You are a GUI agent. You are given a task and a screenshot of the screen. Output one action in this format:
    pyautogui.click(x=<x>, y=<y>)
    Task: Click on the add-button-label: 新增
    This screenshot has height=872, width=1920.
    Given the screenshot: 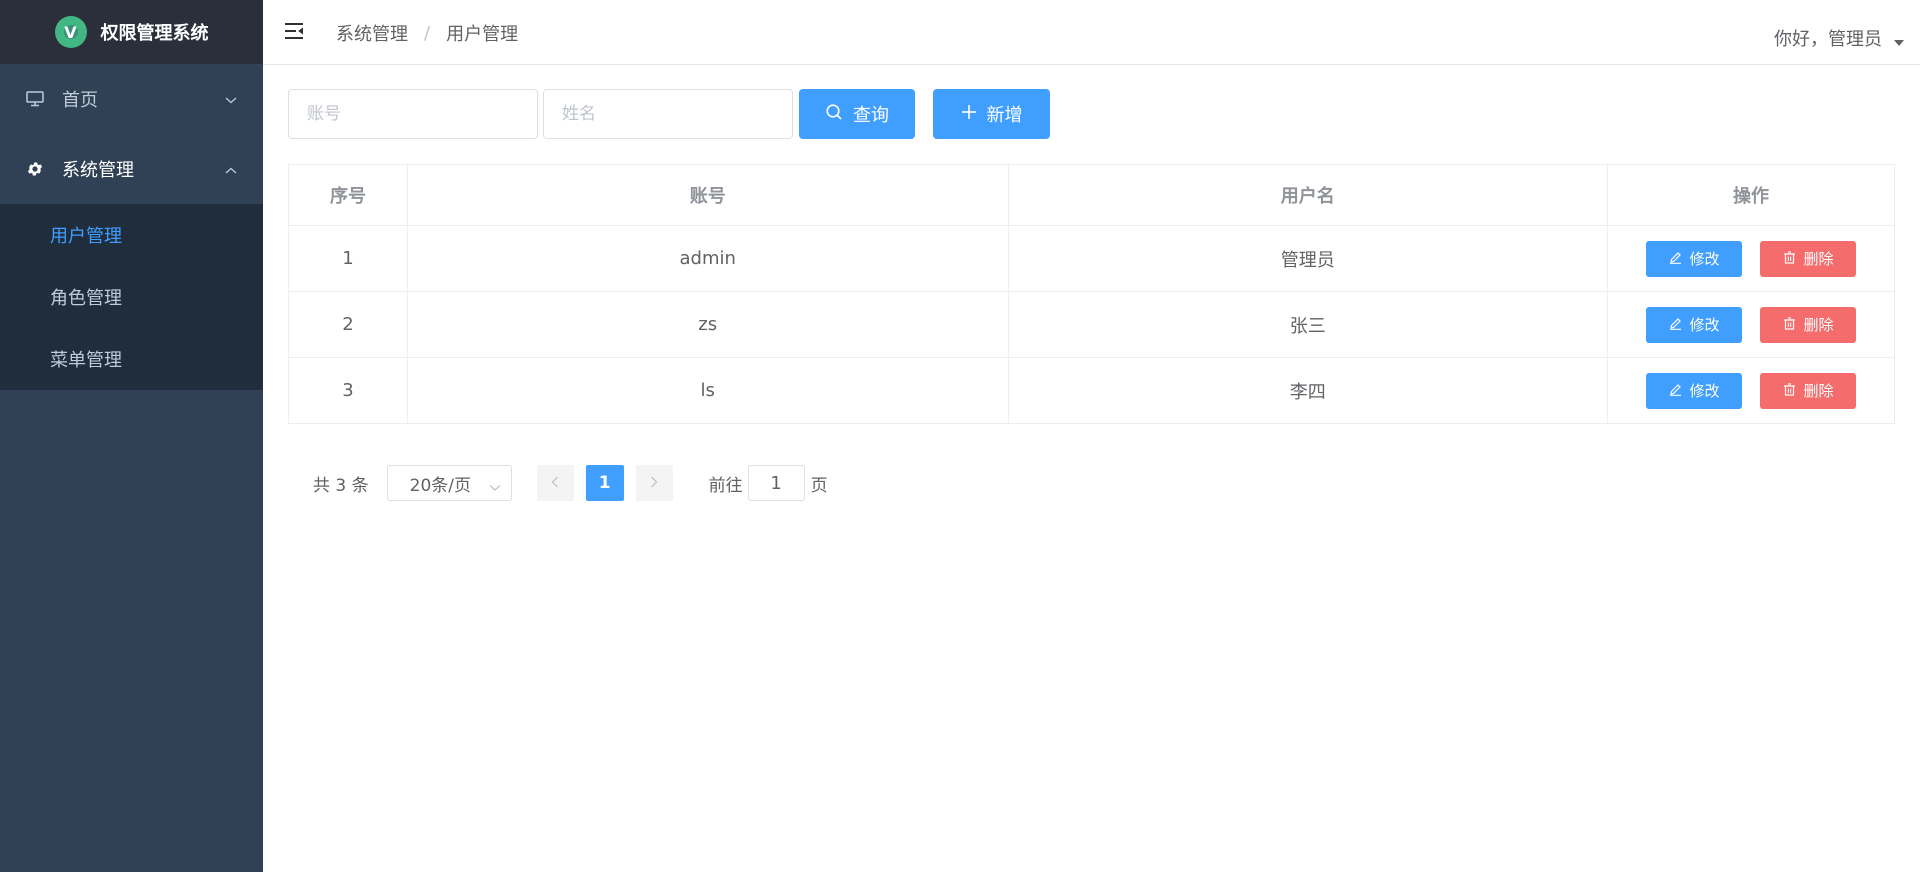 What is the action you would take?
    pyautogui.click(x=1004, y=115)
    